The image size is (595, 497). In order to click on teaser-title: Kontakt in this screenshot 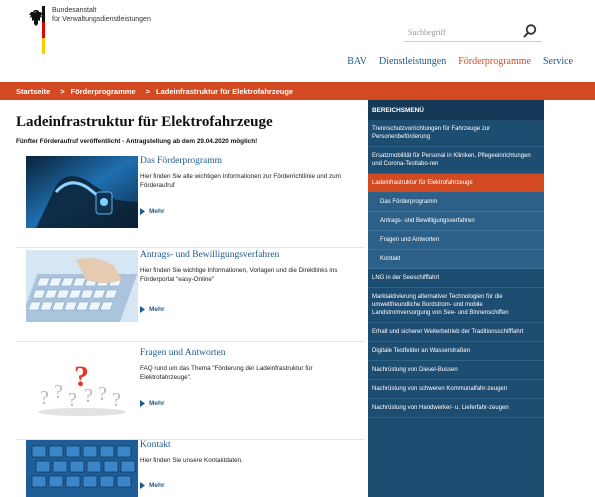, I will do `click(155, 445)`.